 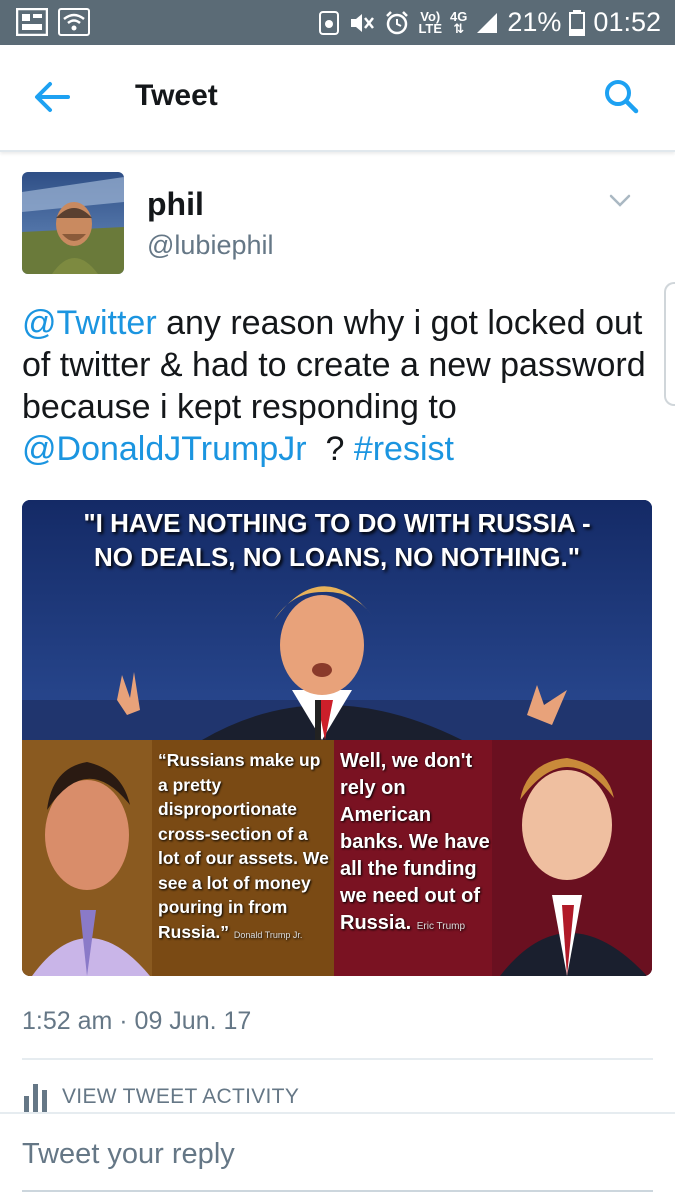 What do you see at coordinates (441, 926) in the screenshot?
I see `meme-right-credit: Eric Trump` at bounding box center [441, 926].